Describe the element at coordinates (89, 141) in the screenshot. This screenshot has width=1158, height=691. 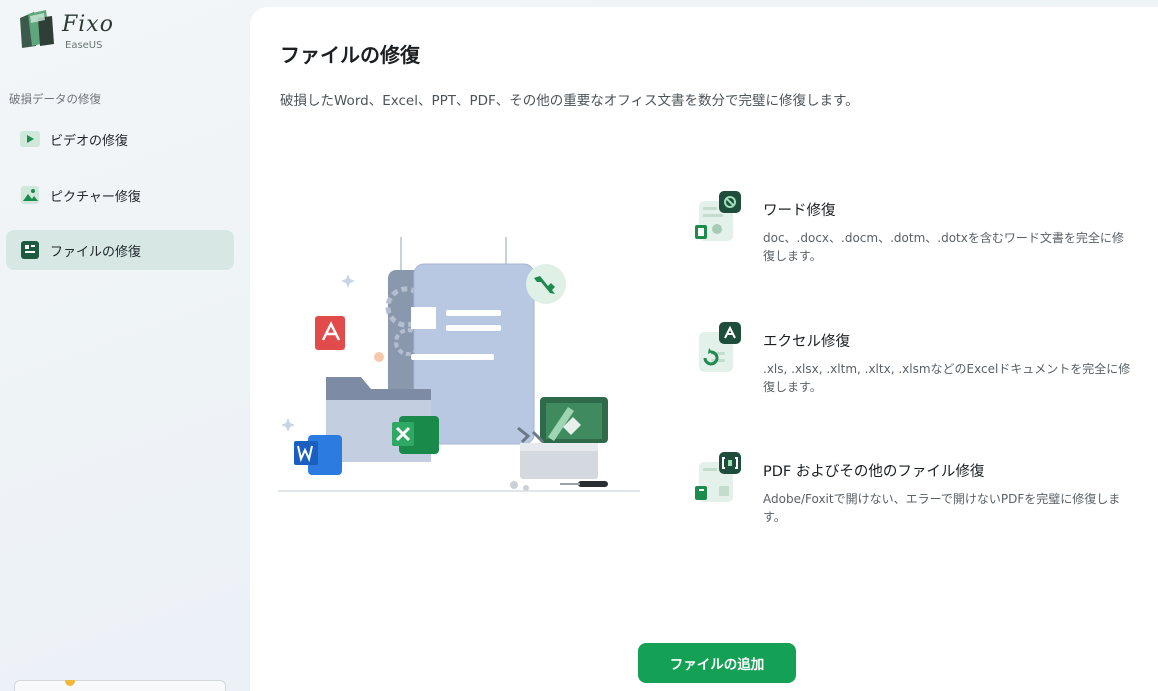
I see `sidebar-item-label: ビデオの修復` at that location.